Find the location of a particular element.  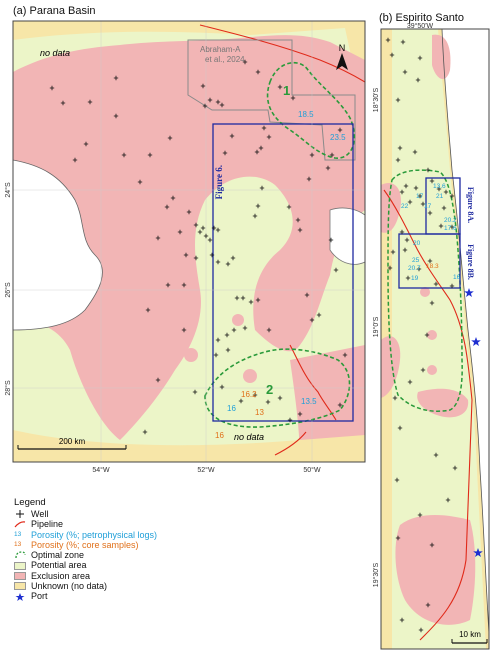

legend-label: Port is located at coordinates (39, 596).